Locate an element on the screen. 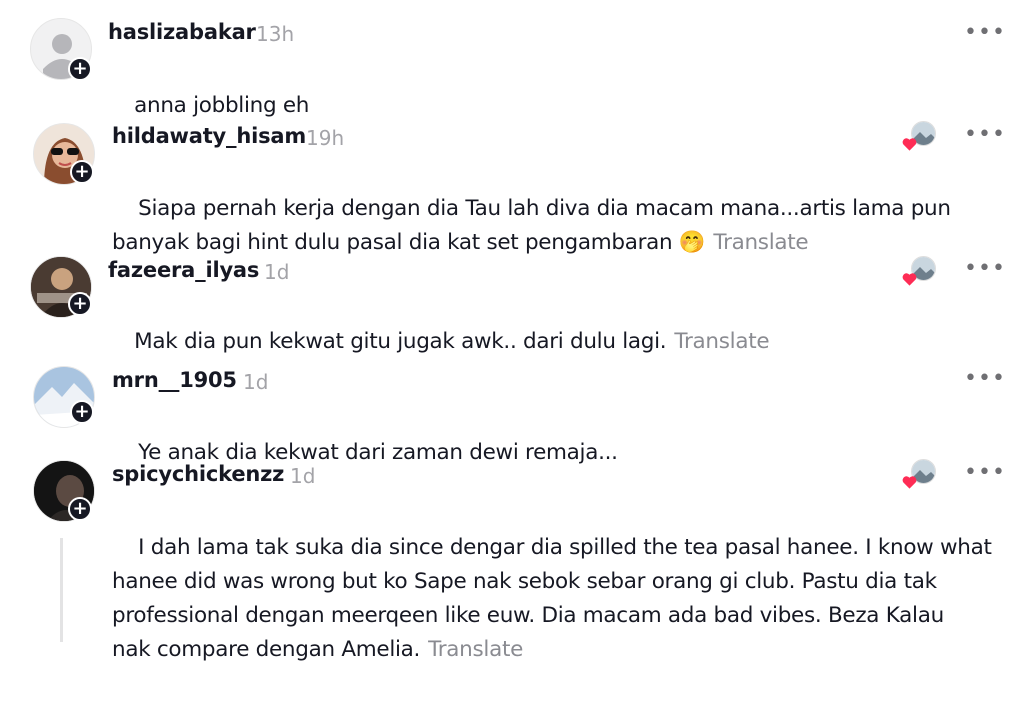 The height and width of the screenshot is (701, 1024). comment-time: 13h is located at coordinates (275, 34).